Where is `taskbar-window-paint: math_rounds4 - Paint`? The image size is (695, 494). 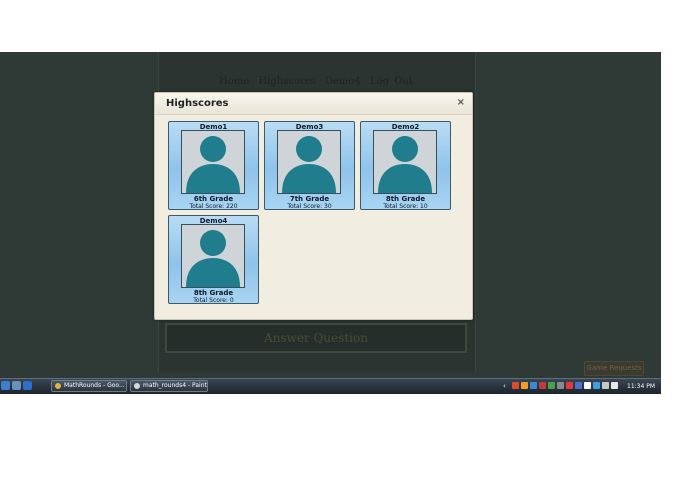 taskbar-window-paint: math_rounds4 - Paint is located at coordinates (169, 386).